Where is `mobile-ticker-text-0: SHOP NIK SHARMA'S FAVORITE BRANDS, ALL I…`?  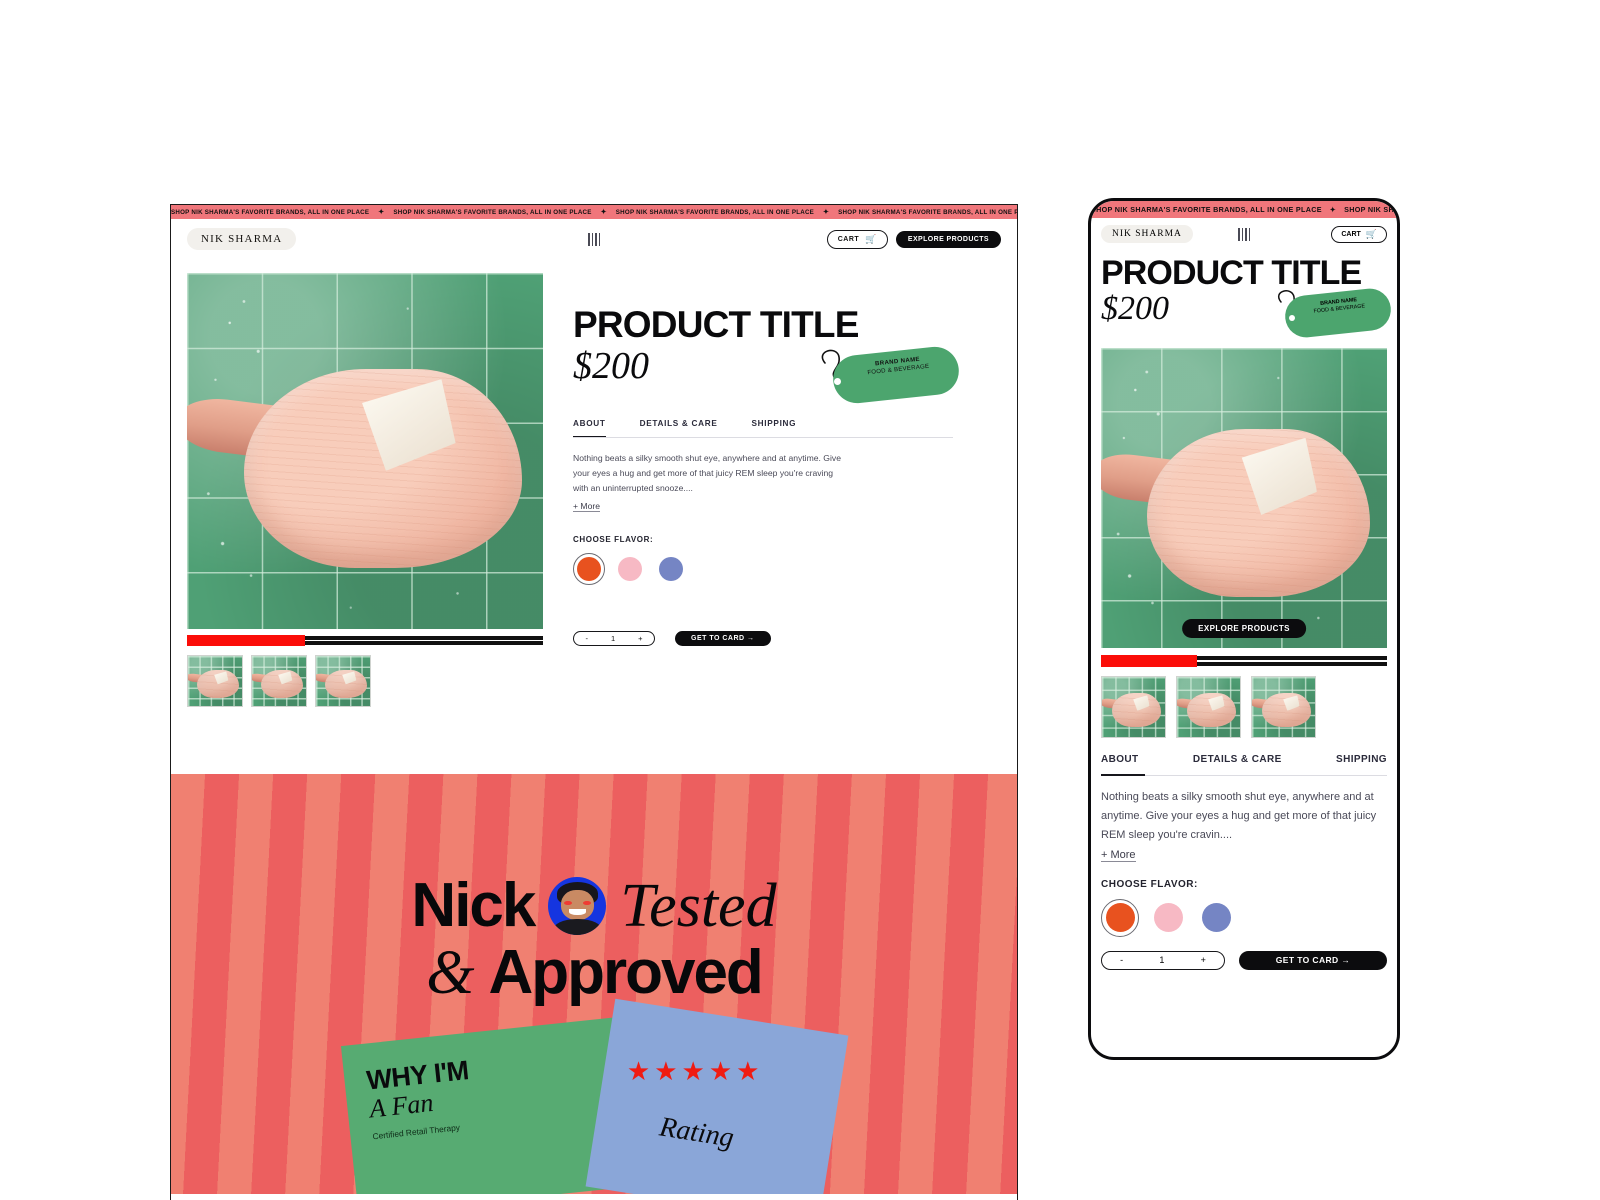 mobile-ticker-text-0: SHOP NIK SHARMA'S FAVORITE BRANDS, ALL I… is located at coordinates (1206, 209).